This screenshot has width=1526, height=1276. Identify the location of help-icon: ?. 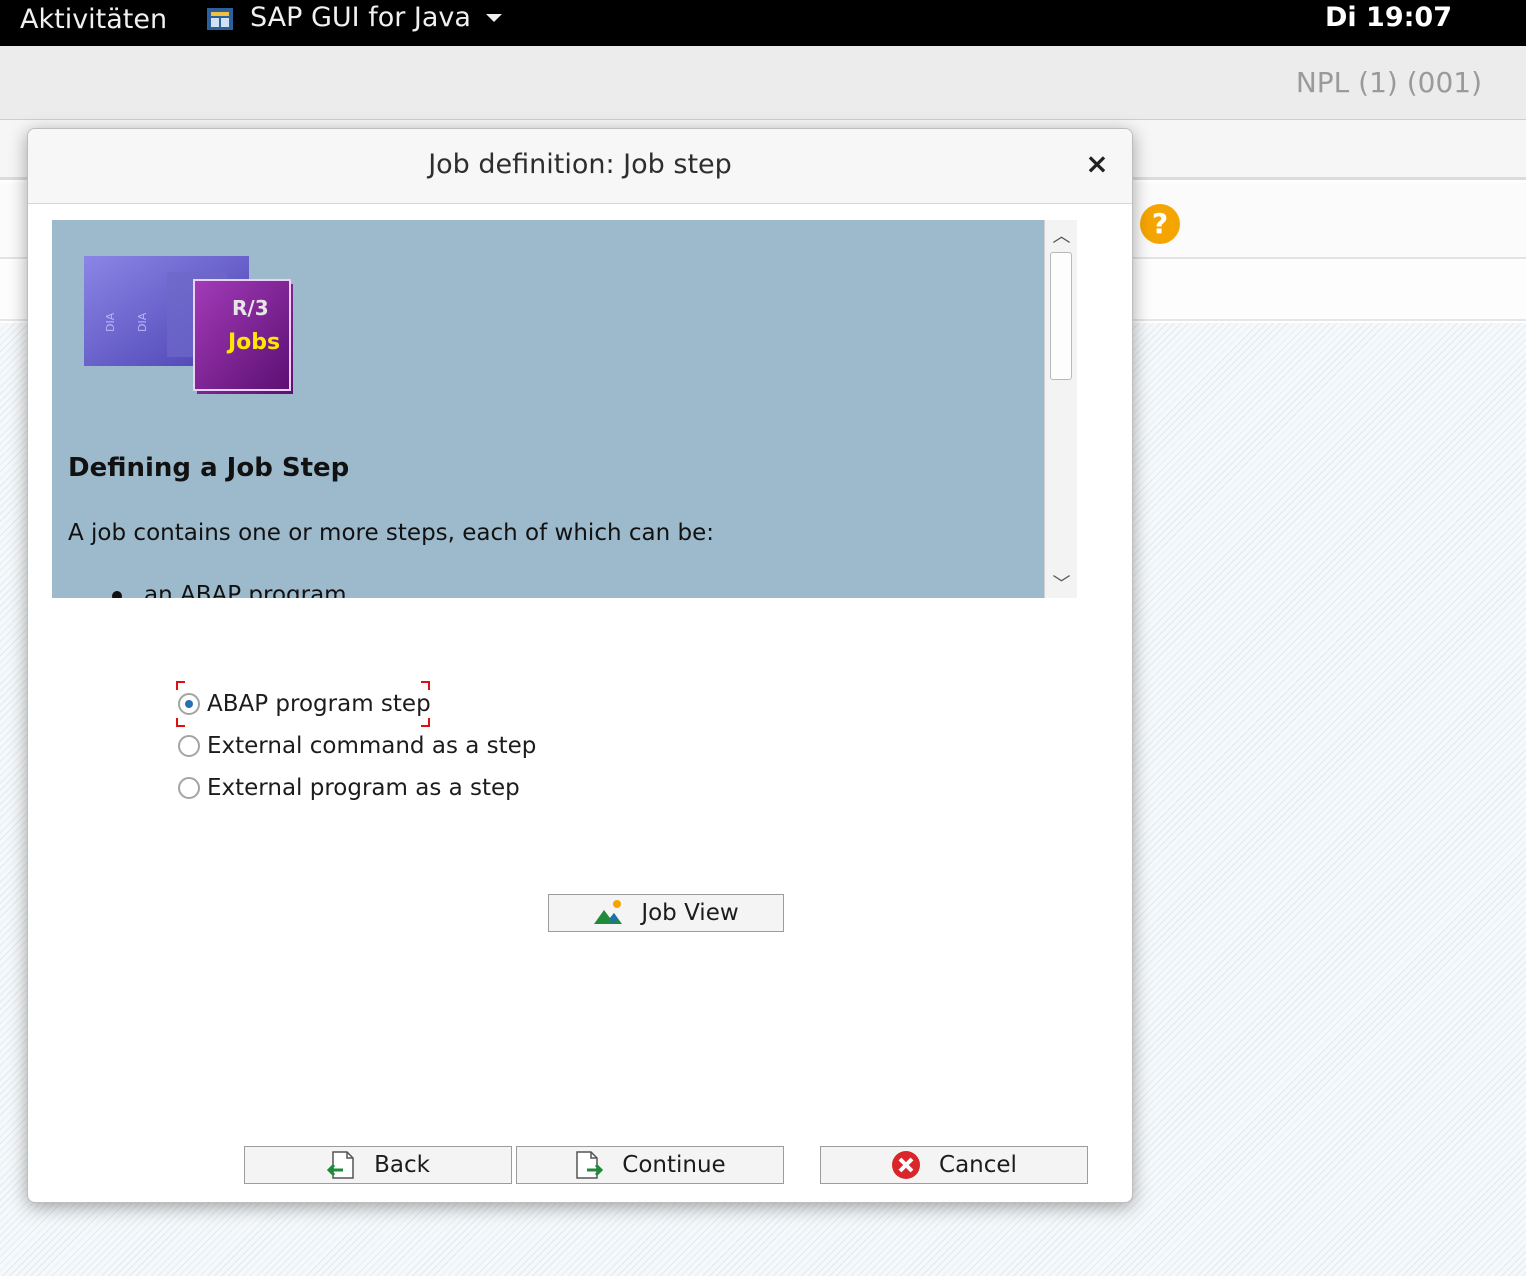
(1160, 224).